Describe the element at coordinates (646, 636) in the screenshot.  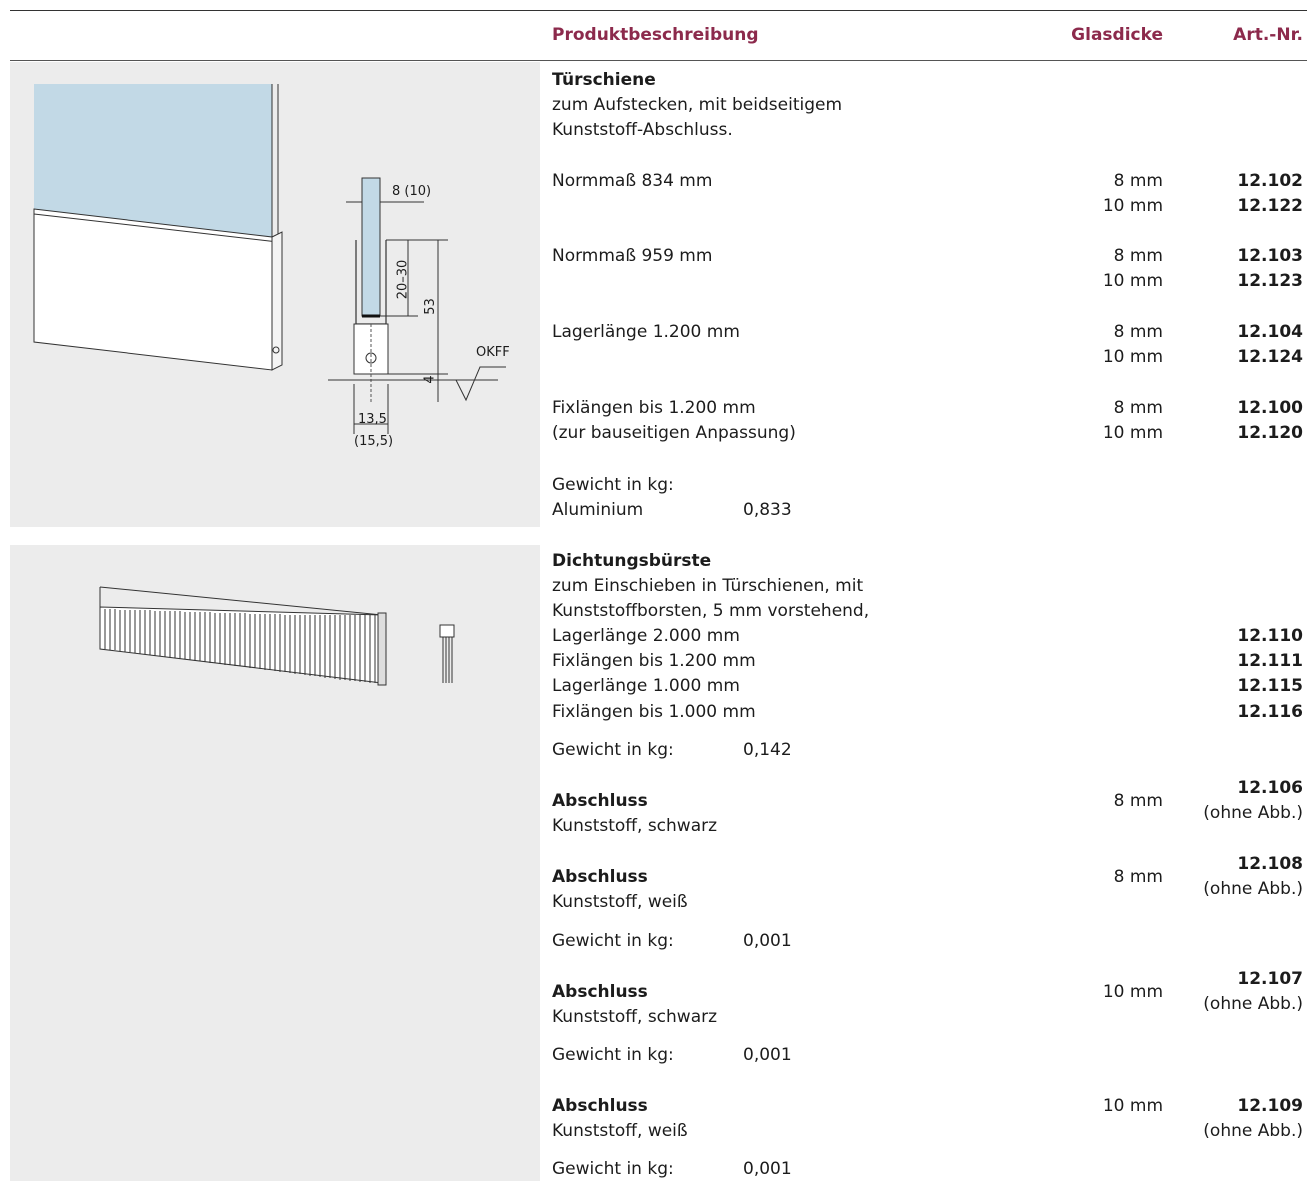
I see `burste-row-label: Lagerlänge 2.000 mm` at that location.